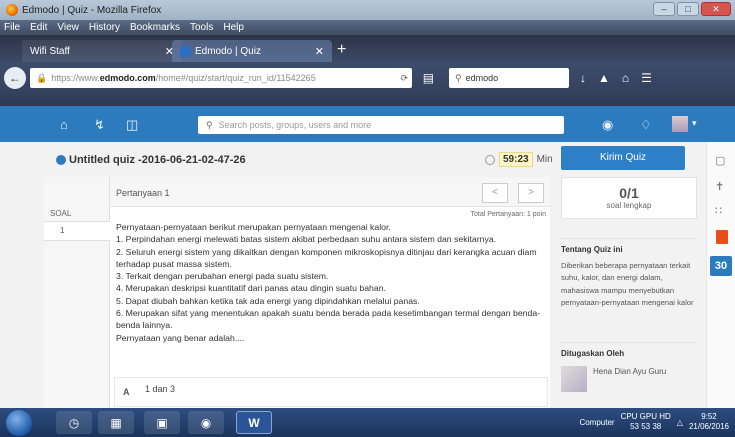 The width and height of the screenshot is (735, 437). I want to click on tab-label: Edmodo | Quiz, so click(228, 51).